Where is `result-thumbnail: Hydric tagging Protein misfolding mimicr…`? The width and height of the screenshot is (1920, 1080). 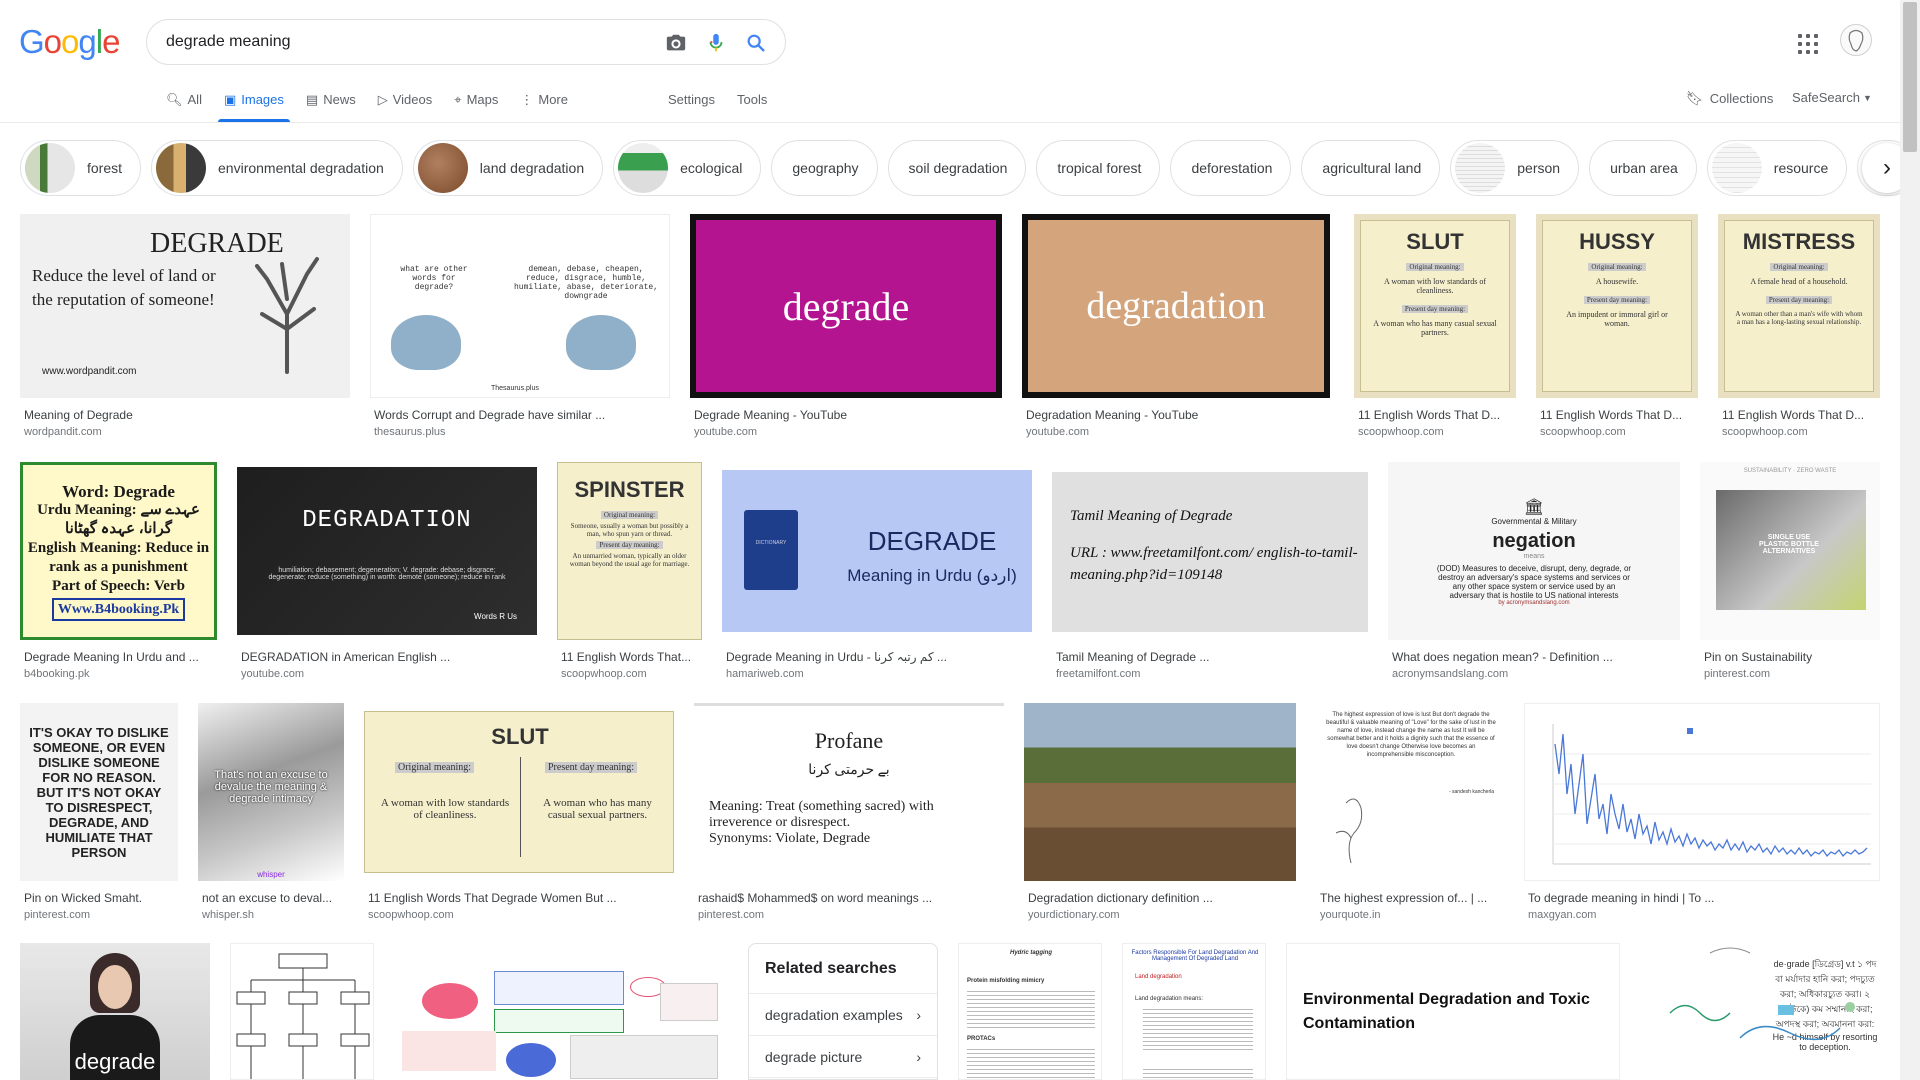 result-thumbnail: Hydric tagging Protein misfolding mimicr… is located at coordinates (1030, 1011).